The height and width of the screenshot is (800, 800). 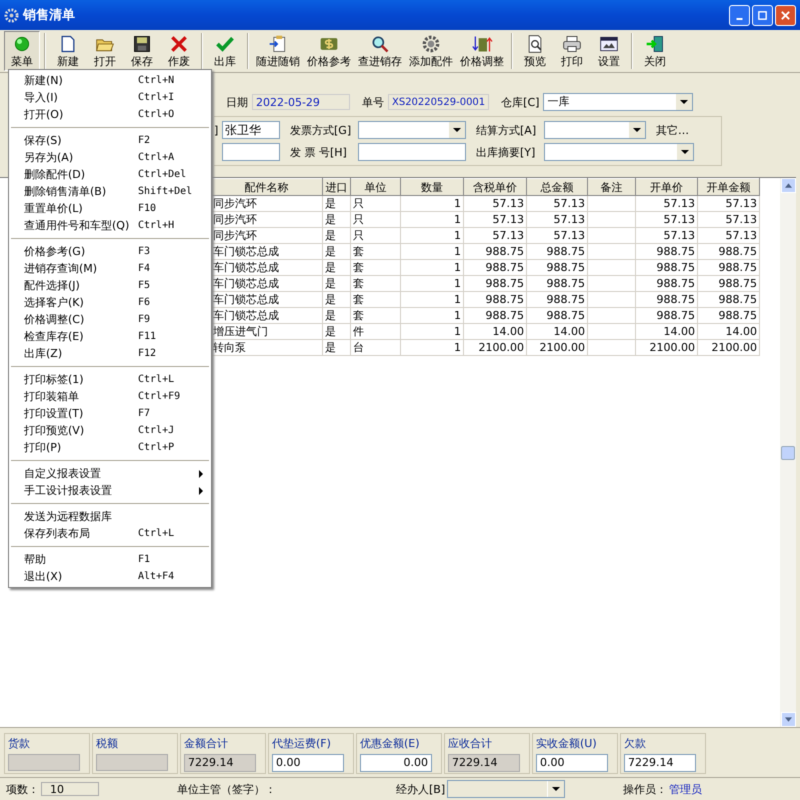 I want to click on menu-item: 发送为远程数据库, so click(x=110, y=516).